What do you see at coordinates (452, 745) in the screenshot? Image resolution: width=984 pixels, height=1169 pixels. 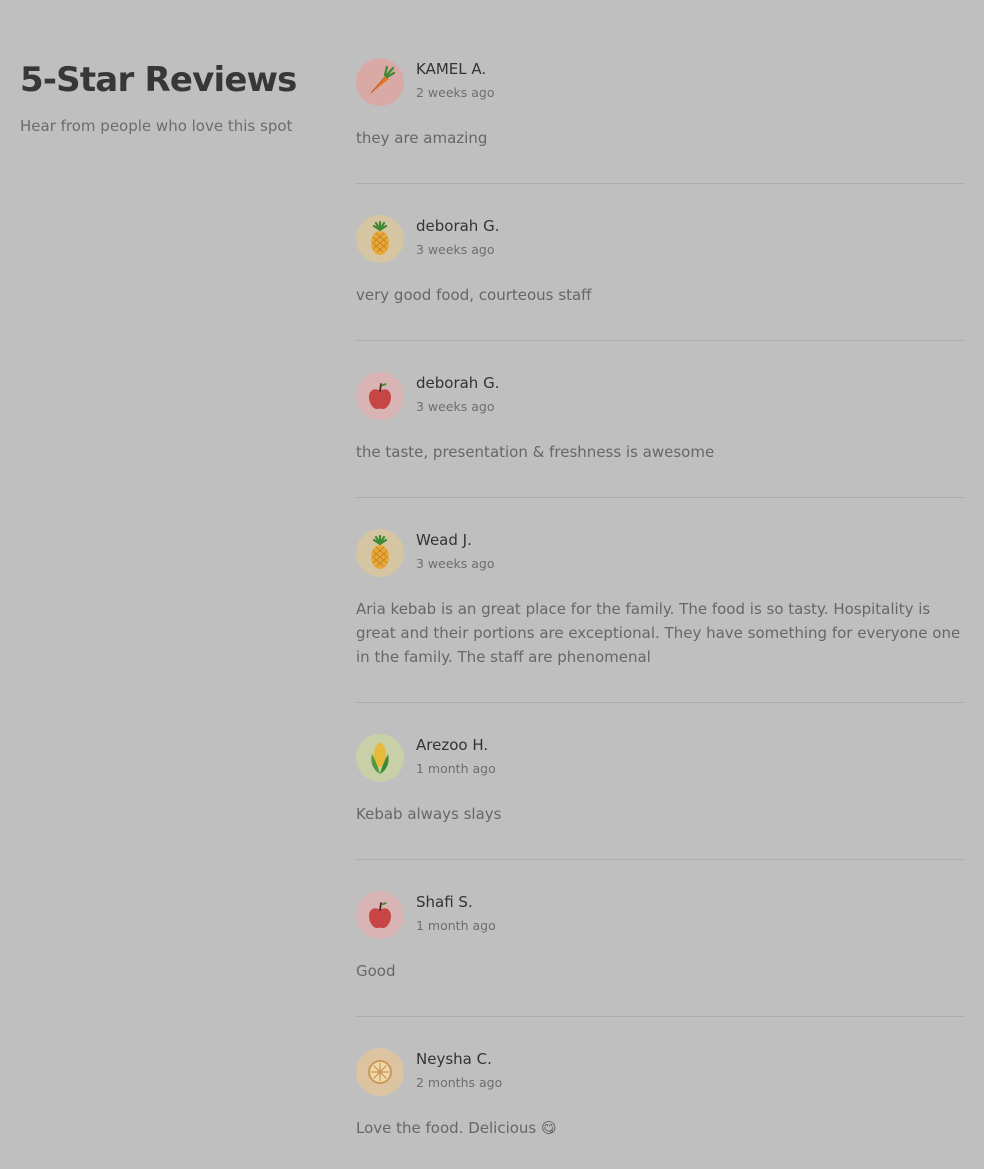 I see `reviewer-name: Arezoo H.` at bounding box center [452, 745].